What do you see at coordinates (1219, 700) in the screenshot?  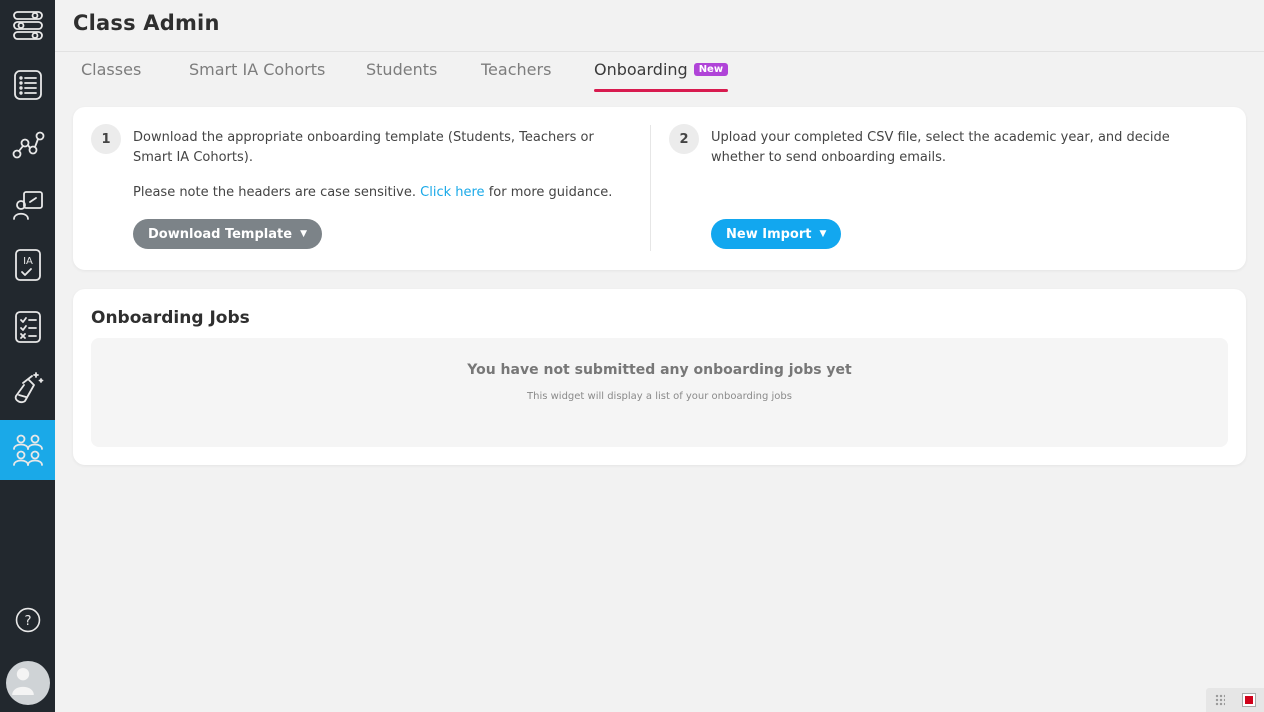 I see `drag-handle-icon` at bounding box center [1219, 700].